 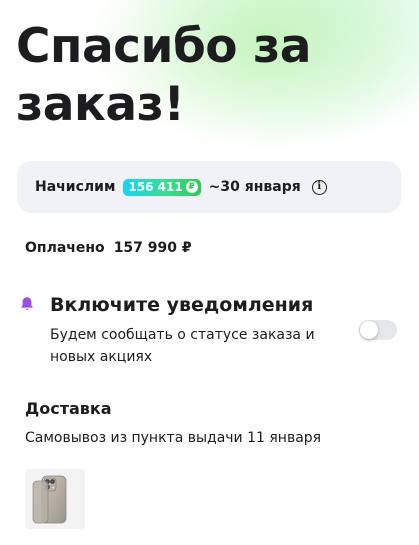 I want to click on bell-icon, so click(x=27, y=303).